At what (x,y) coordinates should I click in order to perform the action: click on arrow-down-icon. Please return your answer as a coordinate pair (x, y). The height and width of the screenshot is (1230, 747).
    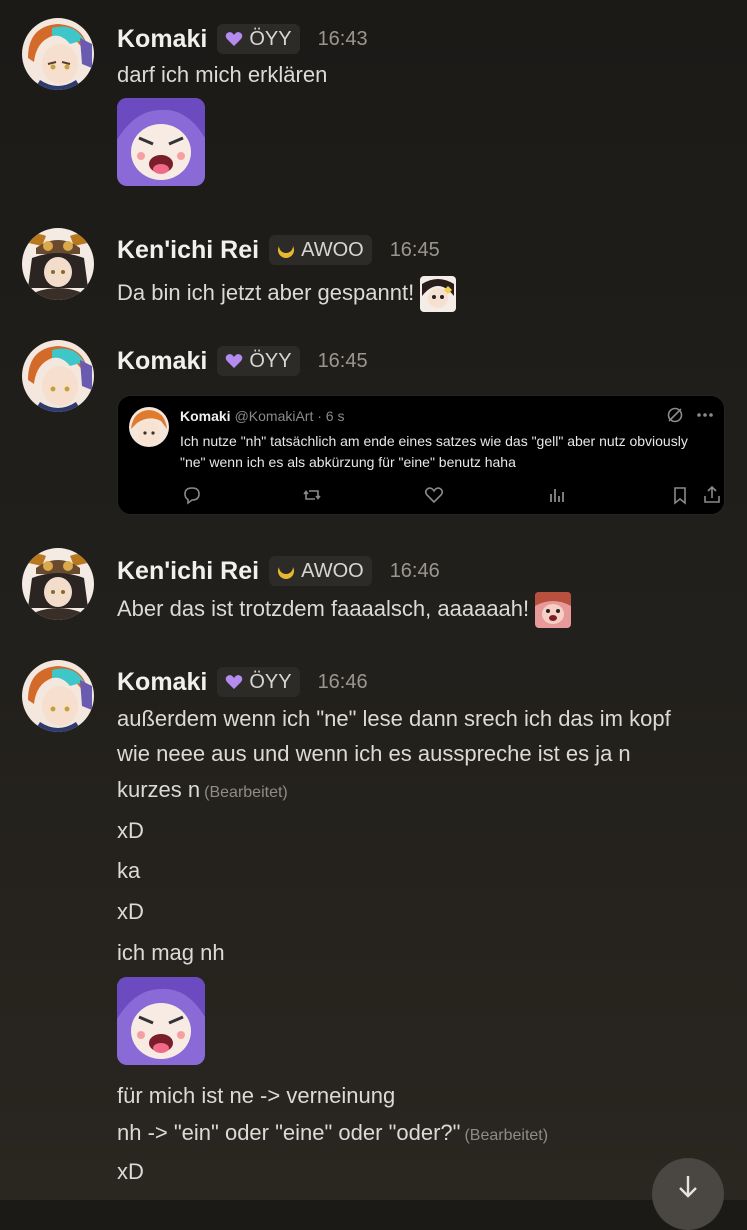
    Looking at the image, I should click on (688, 1187).